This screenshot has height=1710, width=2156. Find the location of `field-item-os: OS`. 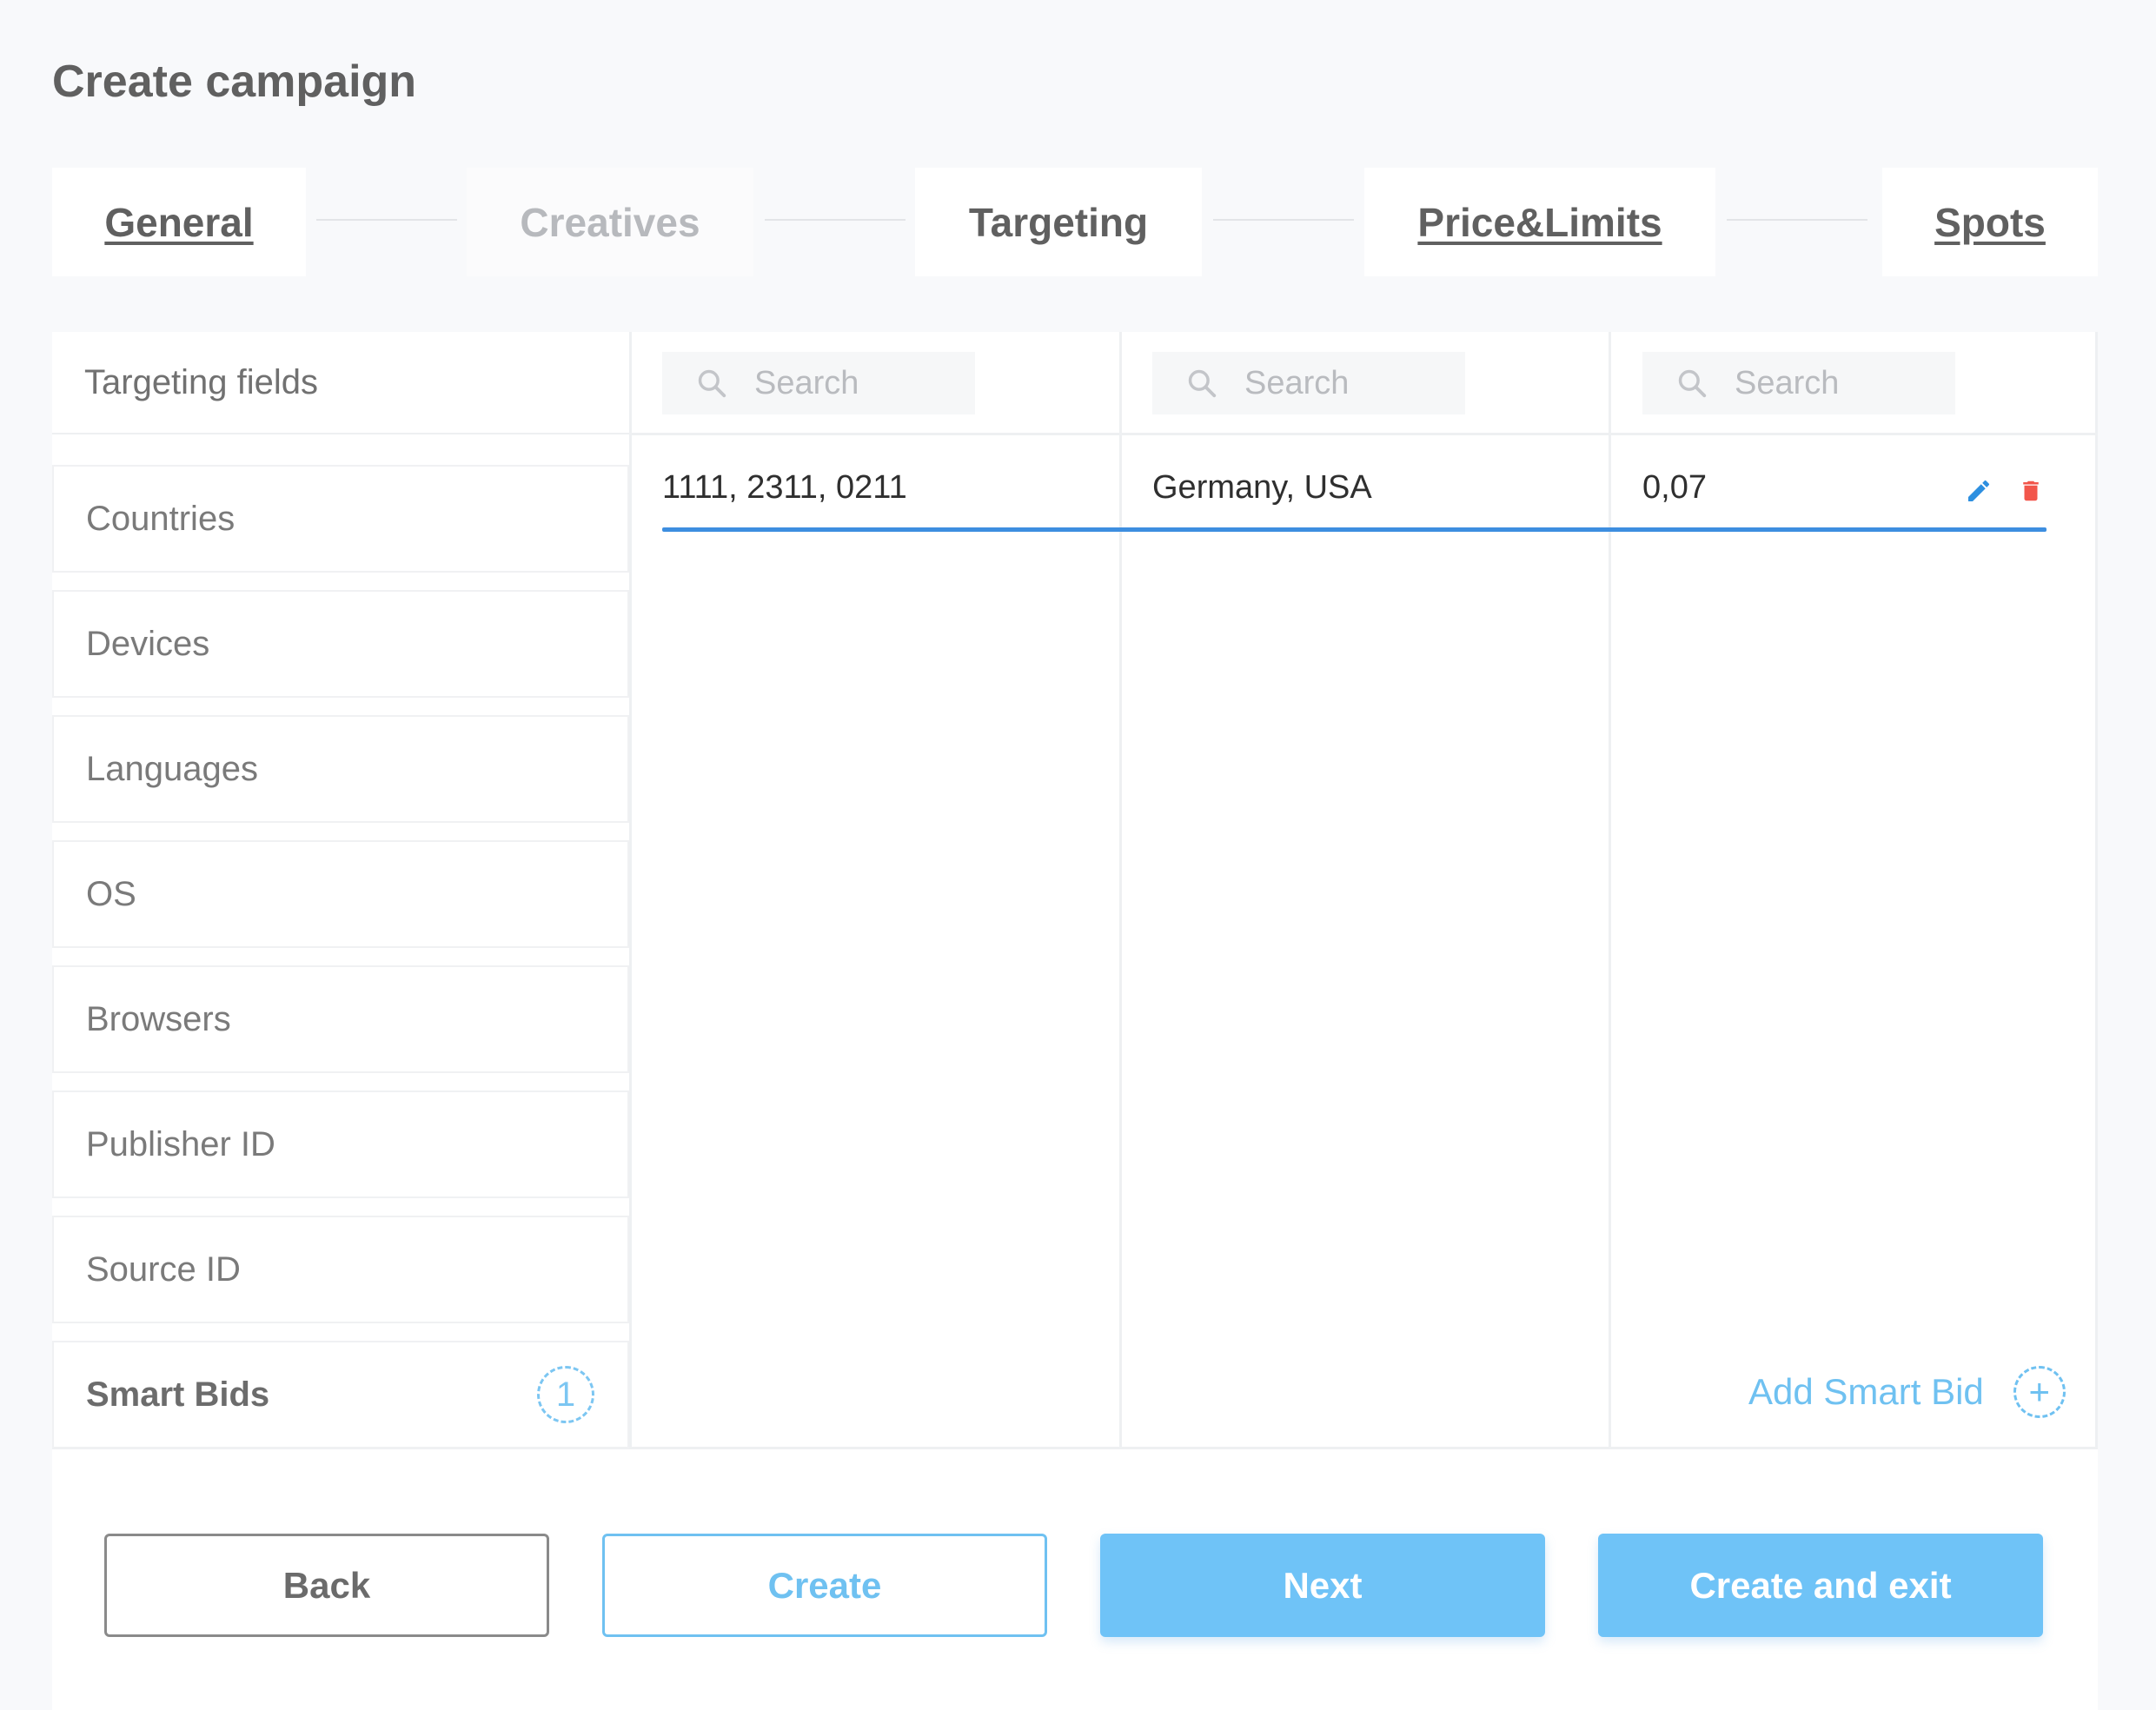

field-item-os: OS is located at coordinates (340, 894).